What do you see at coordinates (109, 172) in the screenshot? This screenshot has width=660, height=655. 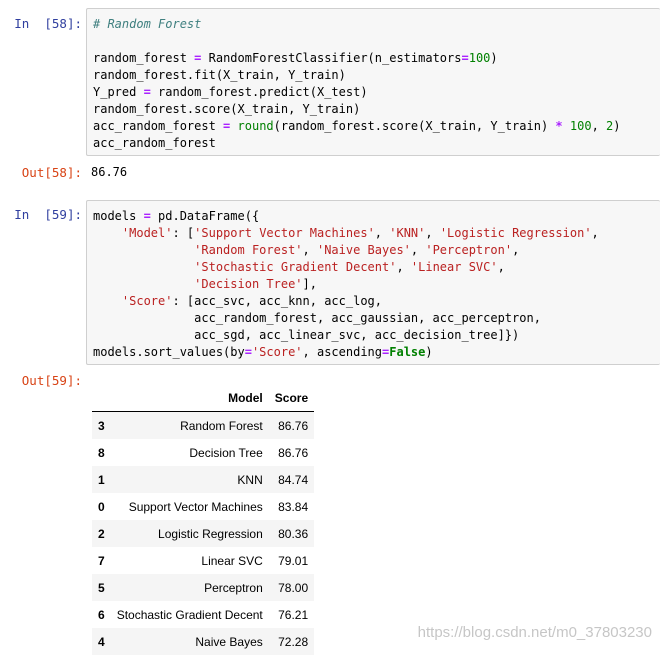 I see `output-value-58: 86.76` at bounding box center [109, 172].